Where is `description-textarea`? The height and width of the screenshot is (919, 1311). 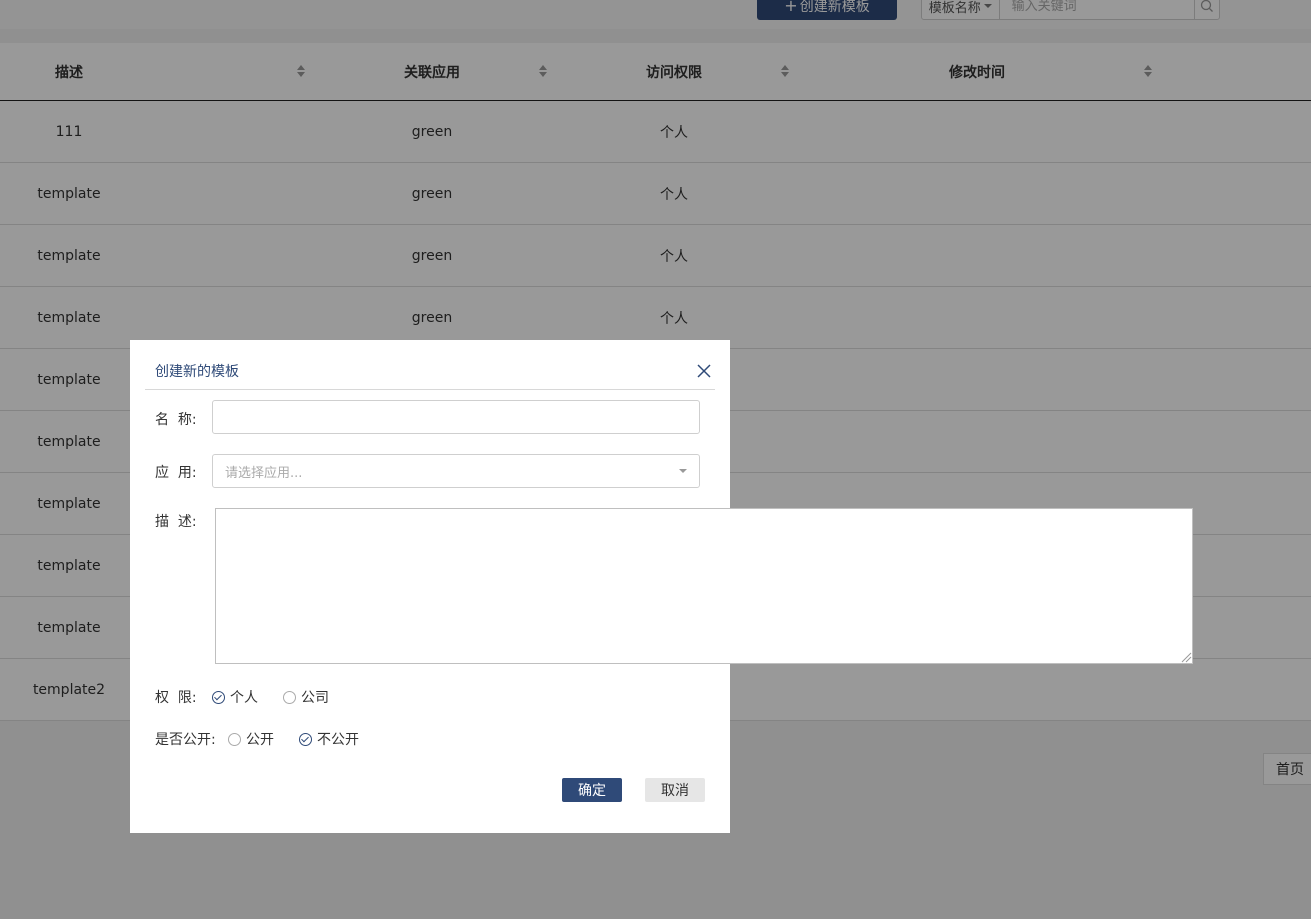
description-textarea is located at coordinates (704, 586).